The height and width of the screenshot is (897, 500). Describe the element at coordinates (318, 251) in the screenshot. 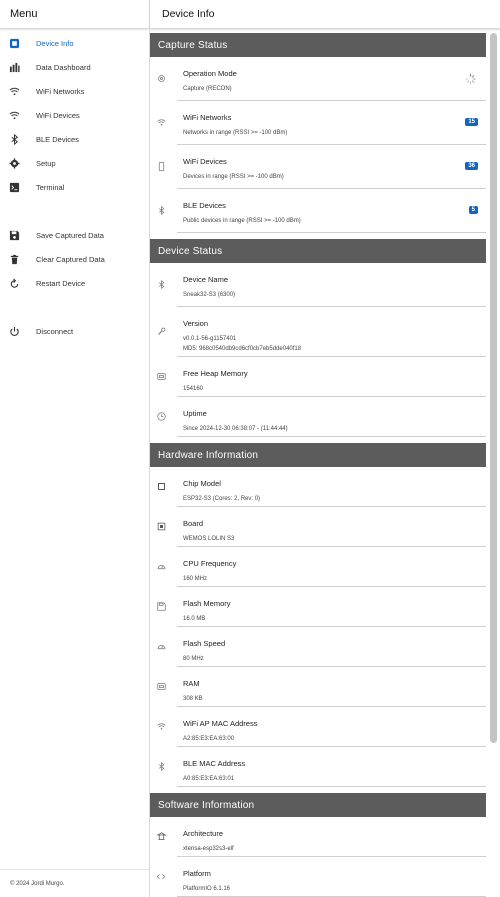

I see `section-header-device-status: Device Status` at that location.